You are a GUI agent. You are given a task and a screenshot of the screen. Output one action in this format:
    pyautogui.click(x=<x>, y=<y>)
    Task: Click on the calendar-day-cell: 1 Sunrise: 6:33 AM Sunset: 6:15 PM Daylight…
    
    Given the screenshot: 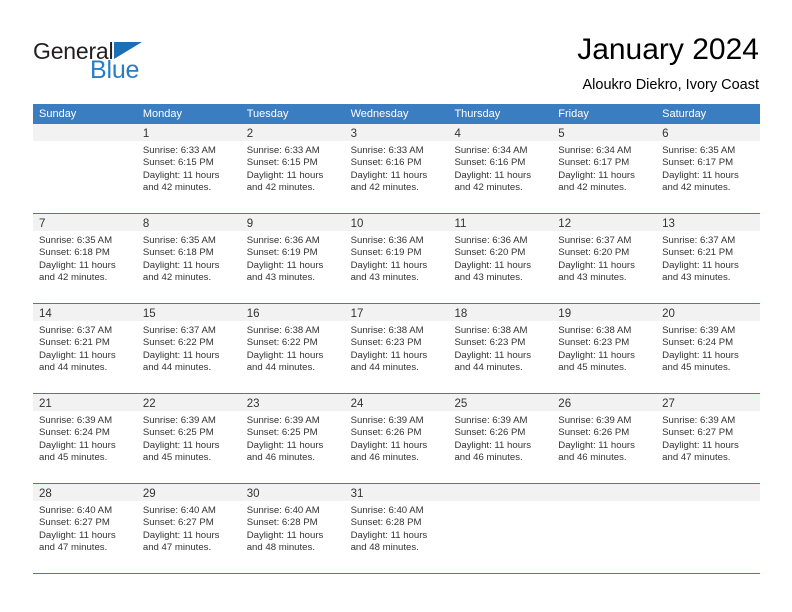 What is the action you would take?
    pyautogui.click(x=188, y=168)
    